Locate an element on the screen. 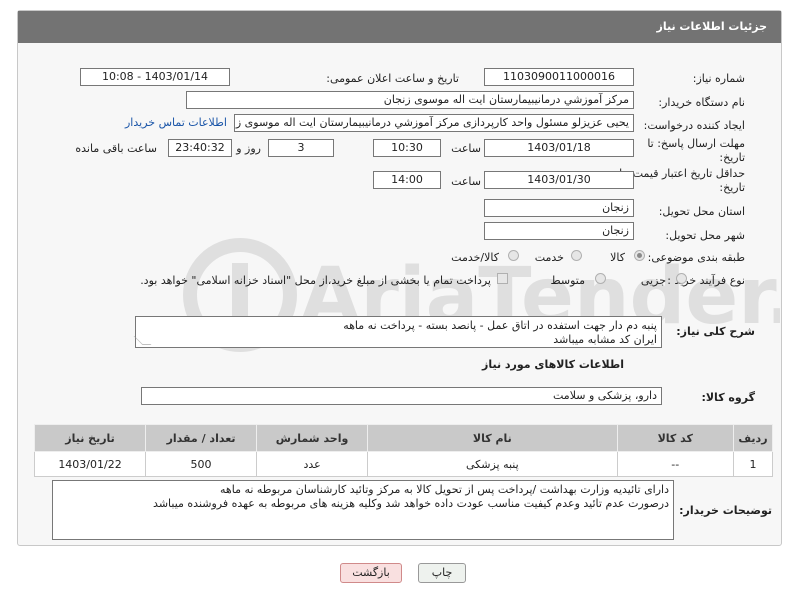 The image size is (789, 598). reply-time-label: ساعت is located at coordinates (466, 148).